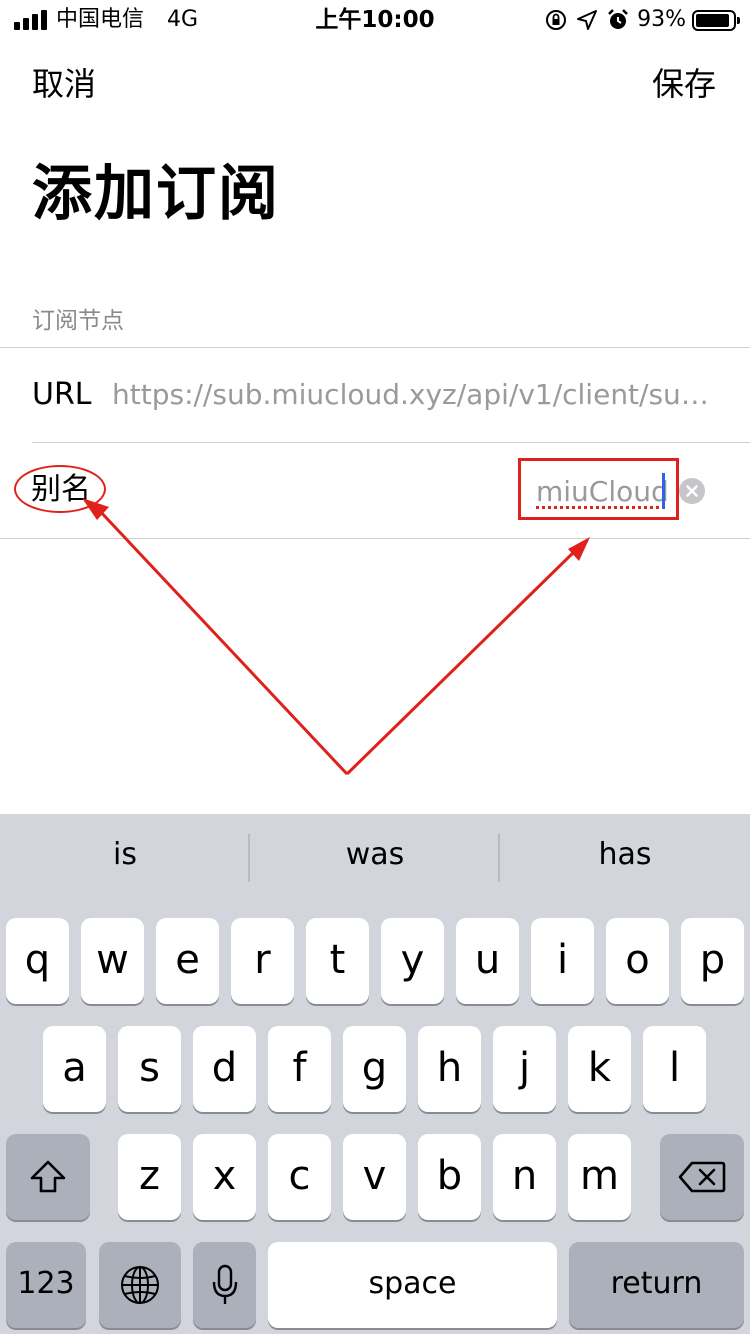 The height and width of the screenshot is (1334, 750). Describe the element at coordinates (299, 1069) in the screenshot. I see `key-f: f` at that location.